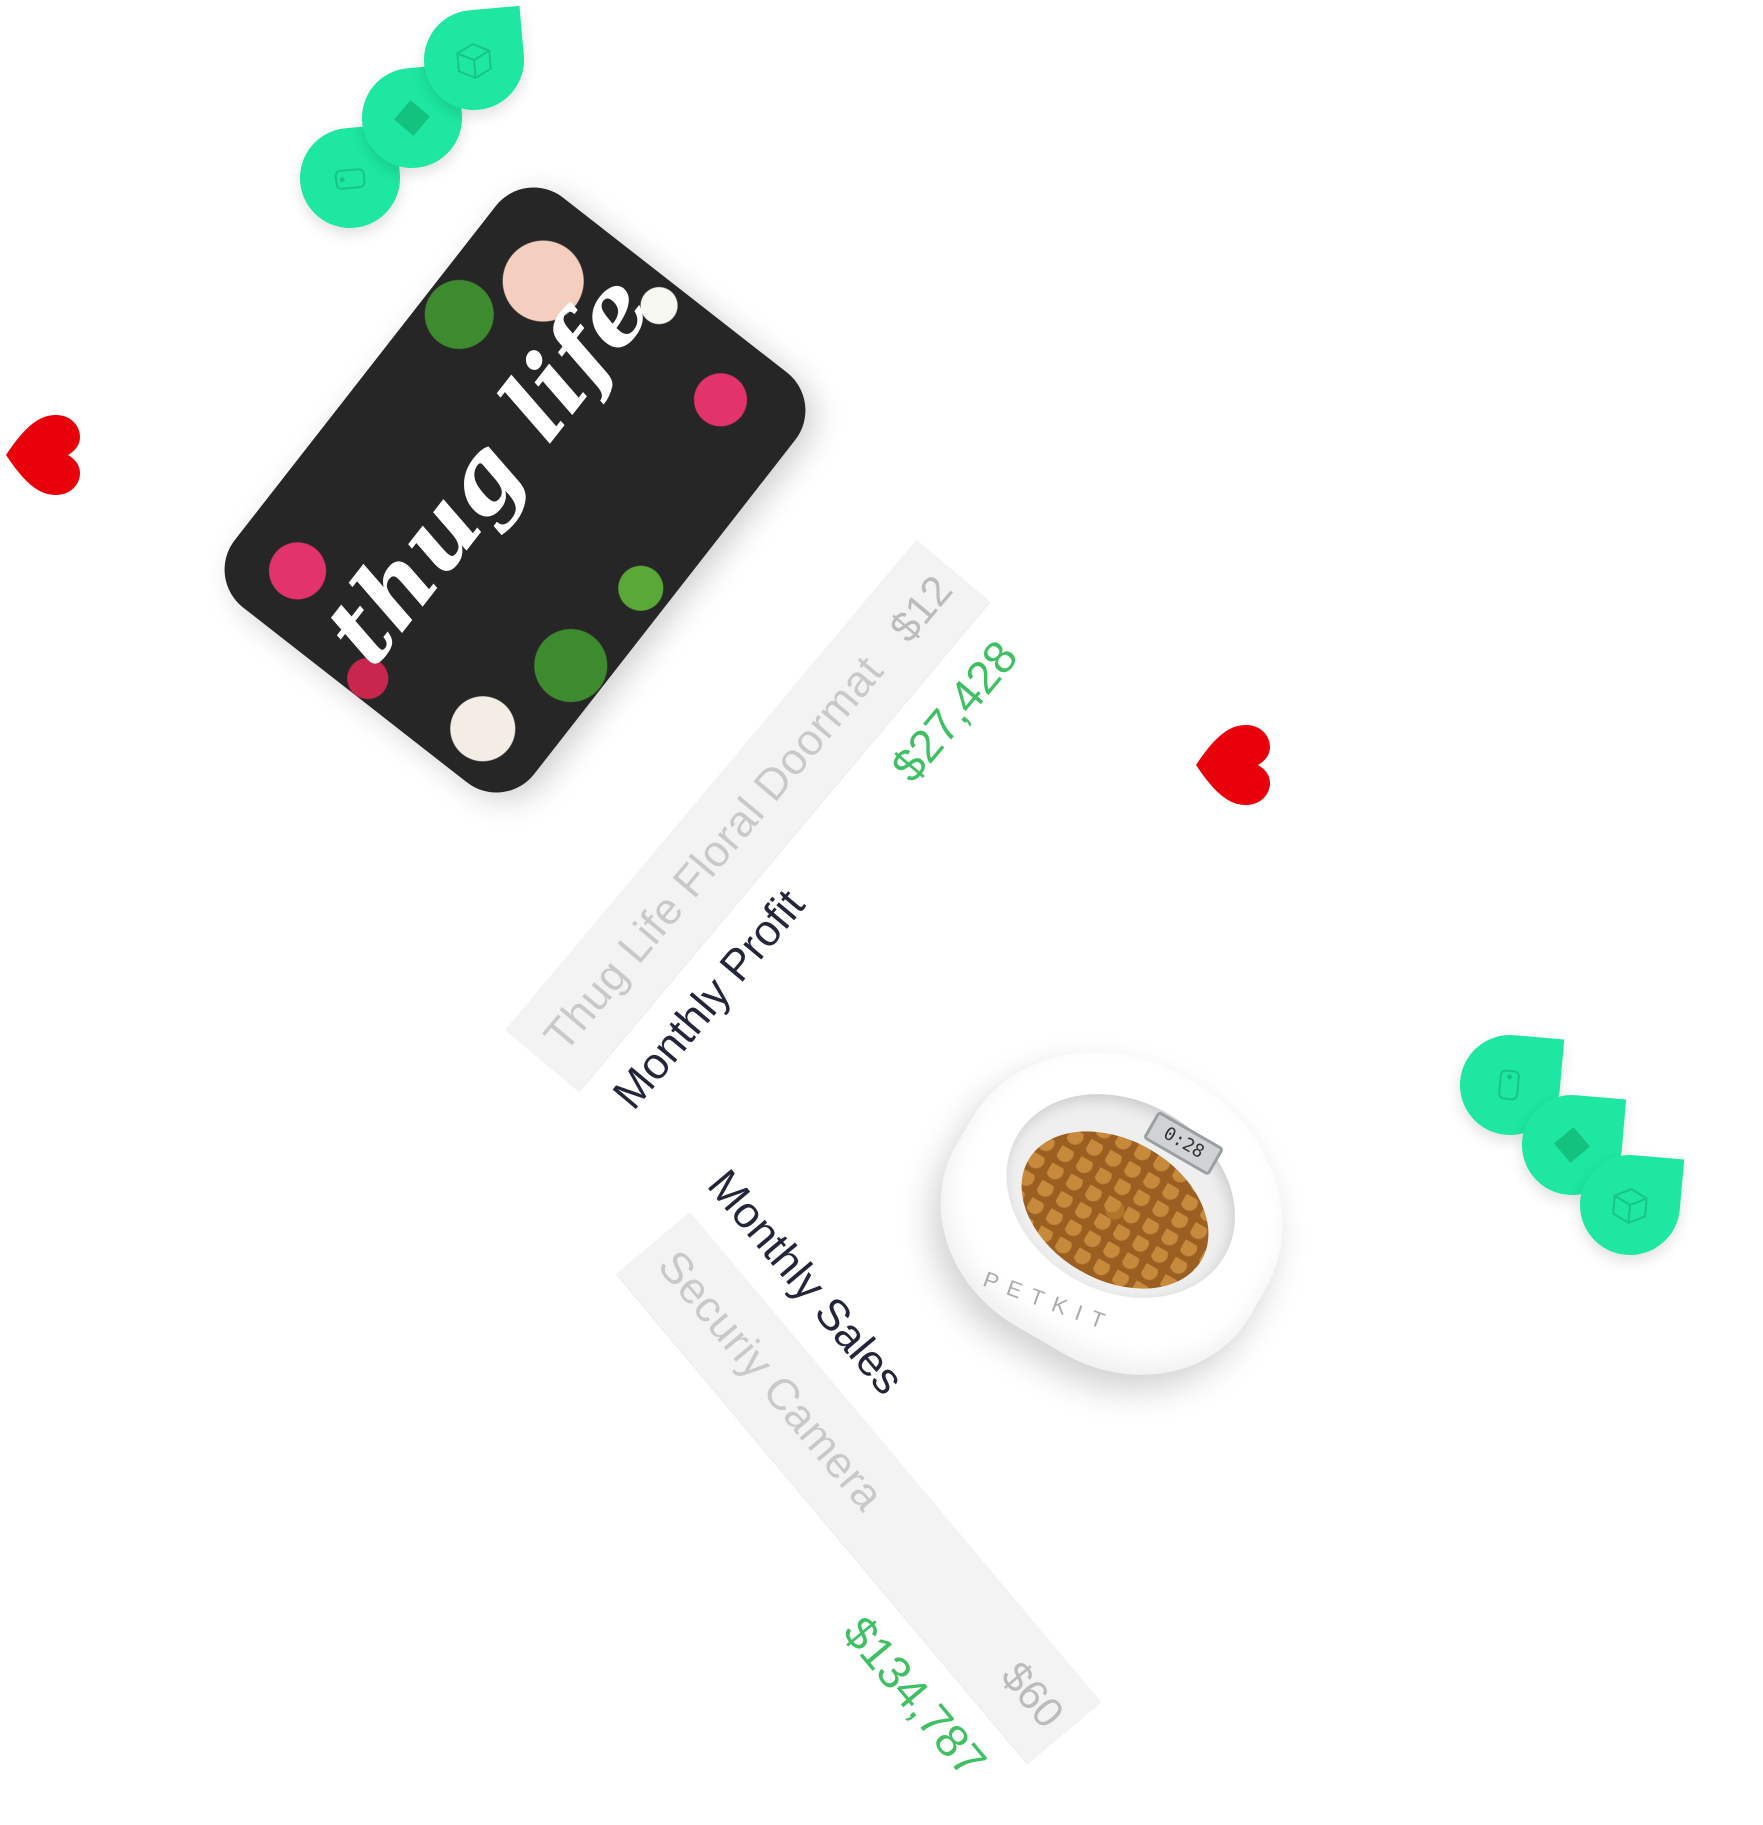  I want to click on doormat-logo: thug life, so click(487, 468).